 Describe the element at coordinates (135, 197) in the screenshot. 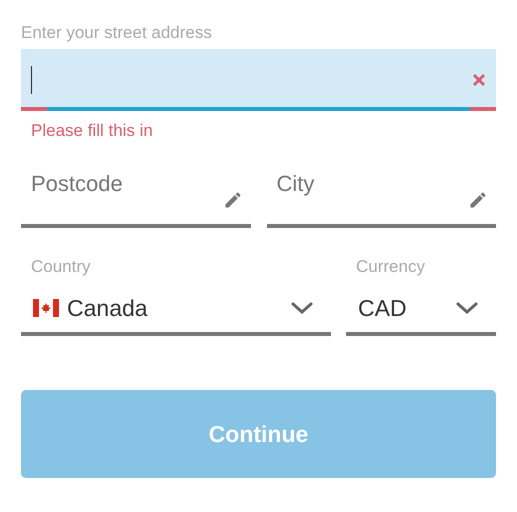

I see `text-field: Postcode` at that location.